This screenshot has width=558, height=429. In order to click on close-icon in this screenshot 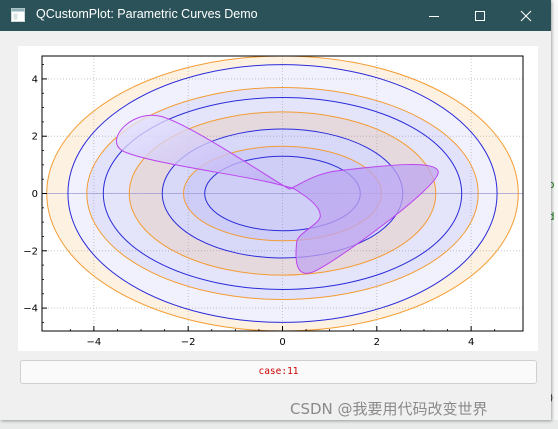, I will do `click(526, 15)`.